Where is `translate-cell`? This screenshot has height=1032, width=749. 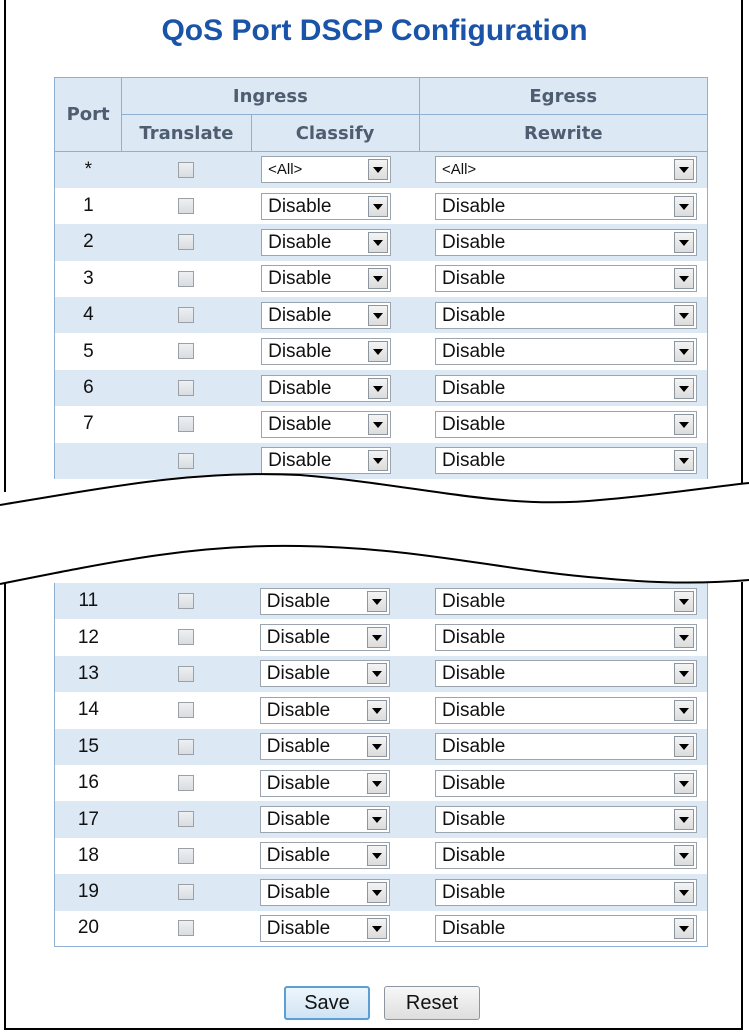
translate-cell is located at coordinates (185, 929).